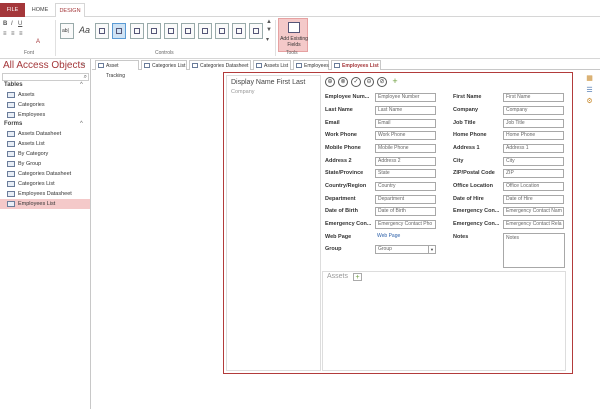 The height and width of the screenshot is (409, 600). What do you see at coordinates (382, 82) in the screenshot?
I see `close-form-button: ⊘` at bounding box center [382, 82].